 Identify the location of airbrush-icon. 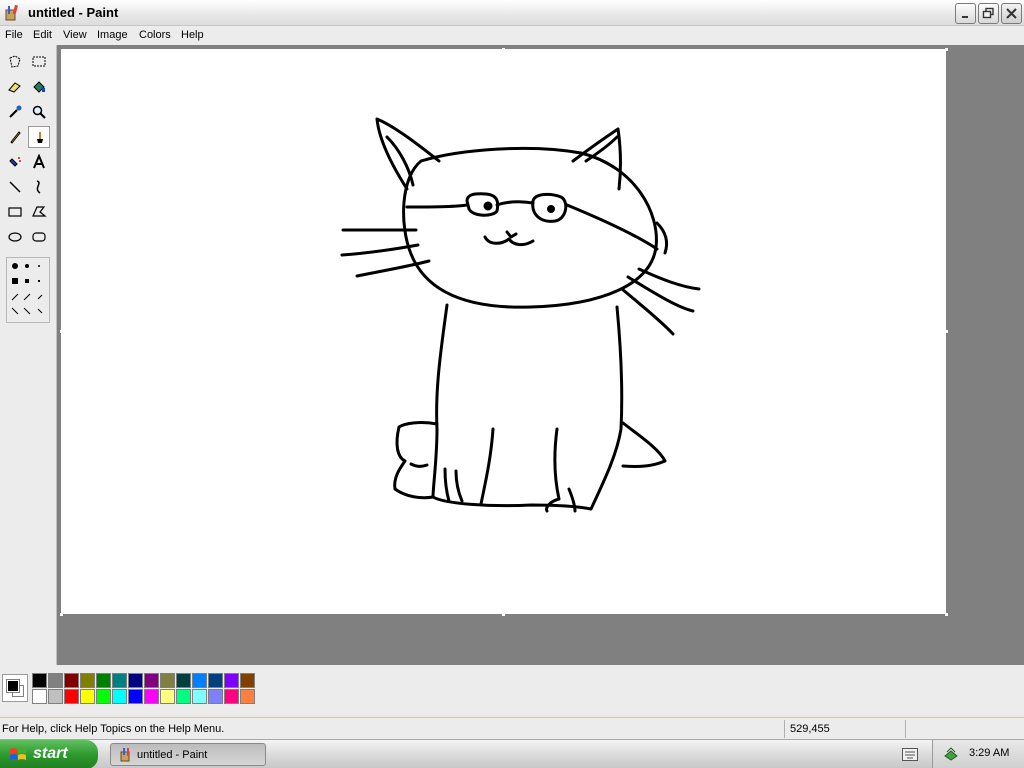
(15, 162).